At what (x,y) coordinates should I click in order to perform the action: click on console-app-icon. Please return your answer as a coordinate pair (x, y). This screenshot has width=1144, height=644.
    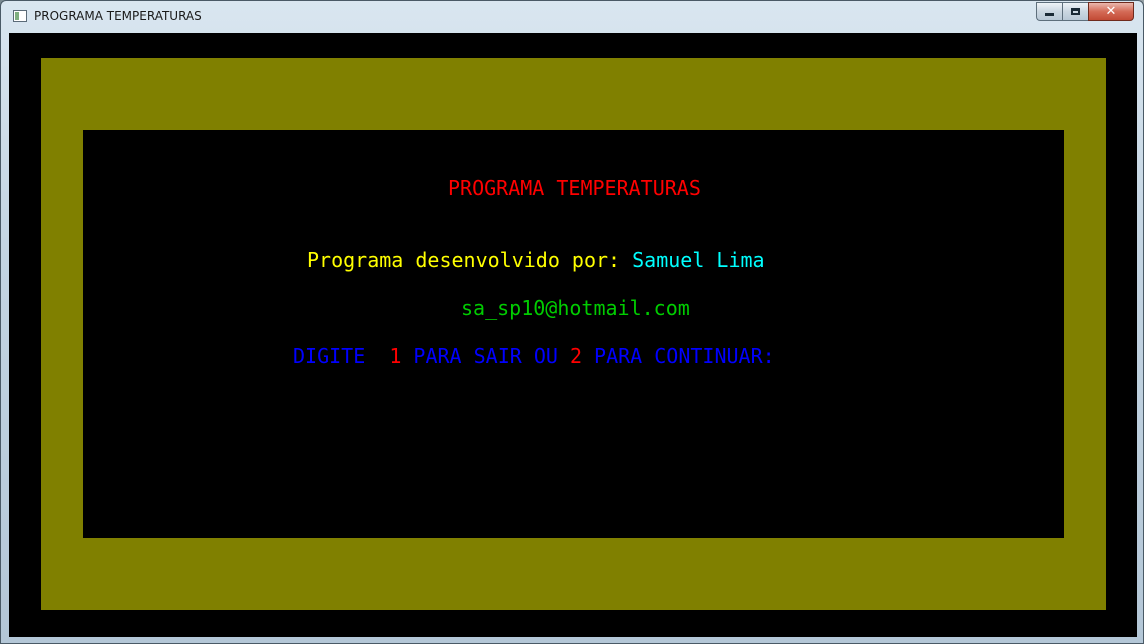
    Looking at the image, I should click on (20, 16).